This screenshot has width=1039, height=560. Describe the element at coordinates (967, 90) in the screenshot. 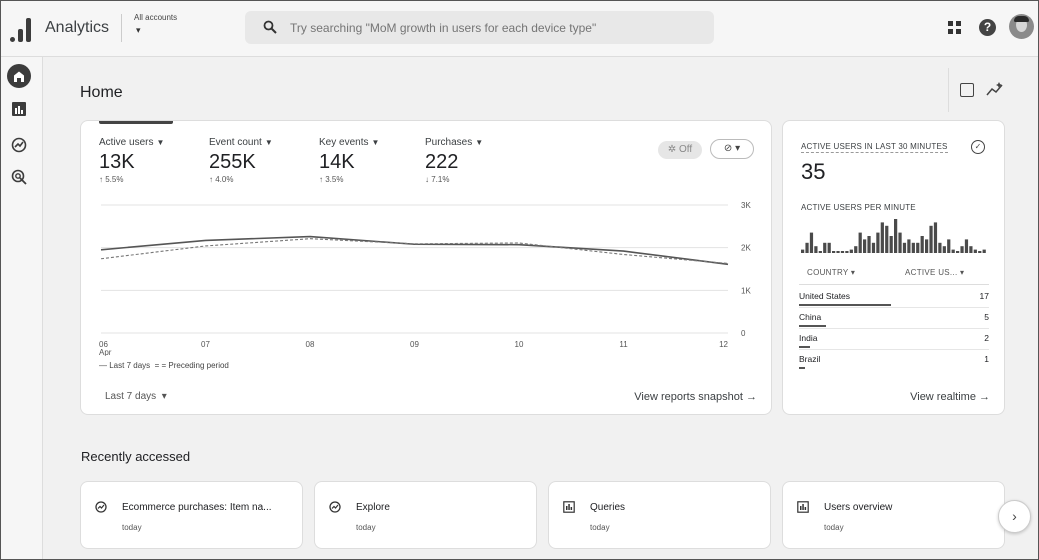

I see `notes-icon` at that location.